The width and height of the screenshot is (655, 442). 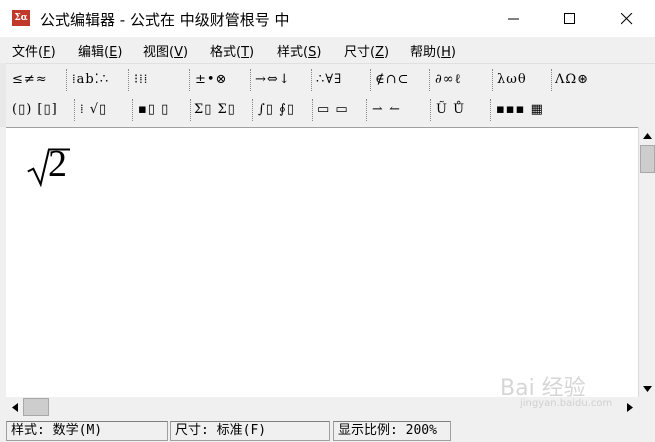 I want to click on menu-view: 视图(V), so click(x=165, y=50).